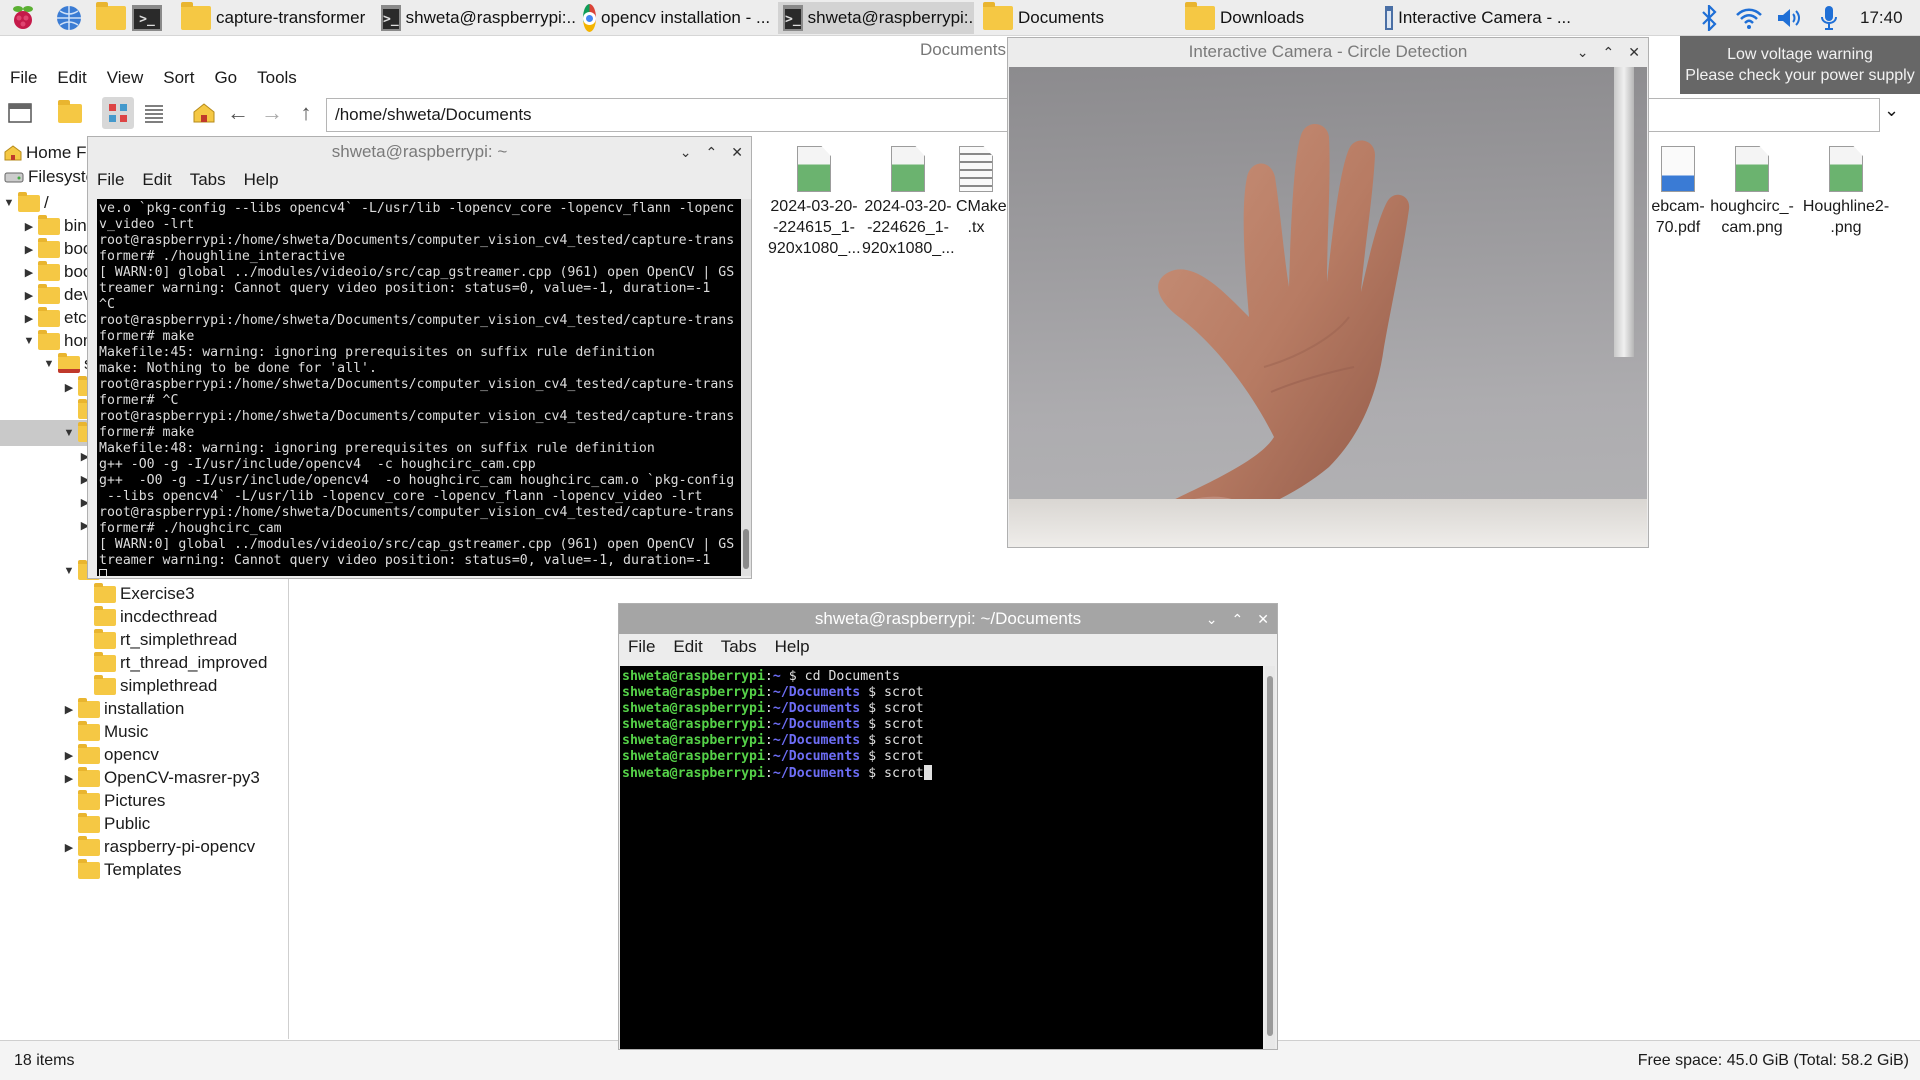 The width and height of the screenshot is (1920, 1080). What do you see at coordinates (306, 113) in the screenshot?
I see `up-arrow-icon: ↑` at bounding box center [306, 113].